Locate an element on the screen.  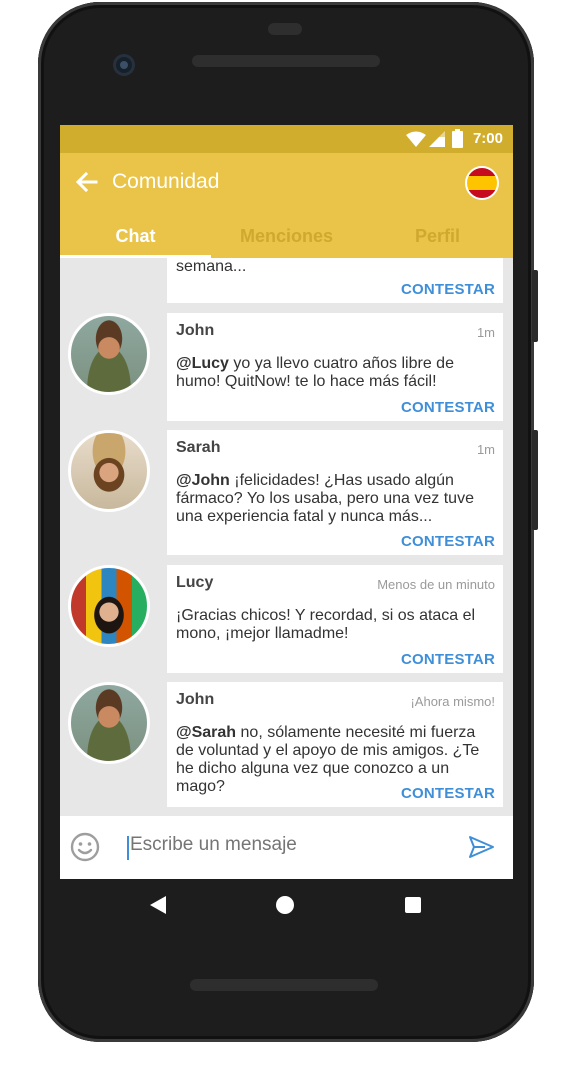
volume-button is located at coordinates (535, 480).